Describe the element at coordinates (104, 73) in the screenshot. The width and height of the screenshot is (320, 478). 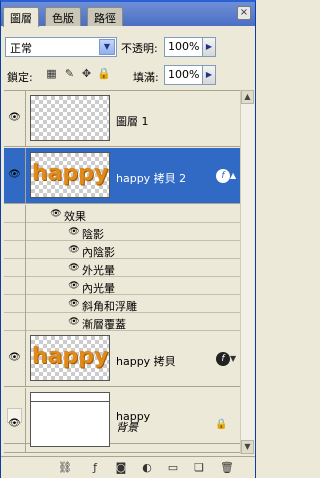
I see `lock-all-icon: 🔒` at that location.